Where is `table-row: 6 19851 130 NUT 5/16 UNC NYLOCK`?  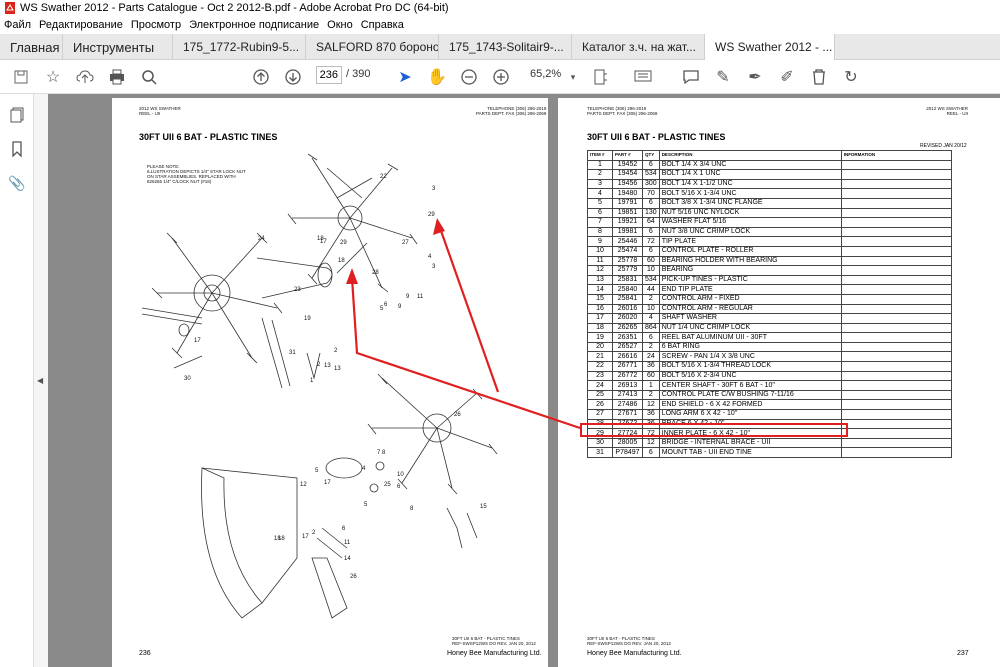 table-row: 6 19851 130 NUT 5/16 UNC NYLOCK is located at coordinates (769, 213).